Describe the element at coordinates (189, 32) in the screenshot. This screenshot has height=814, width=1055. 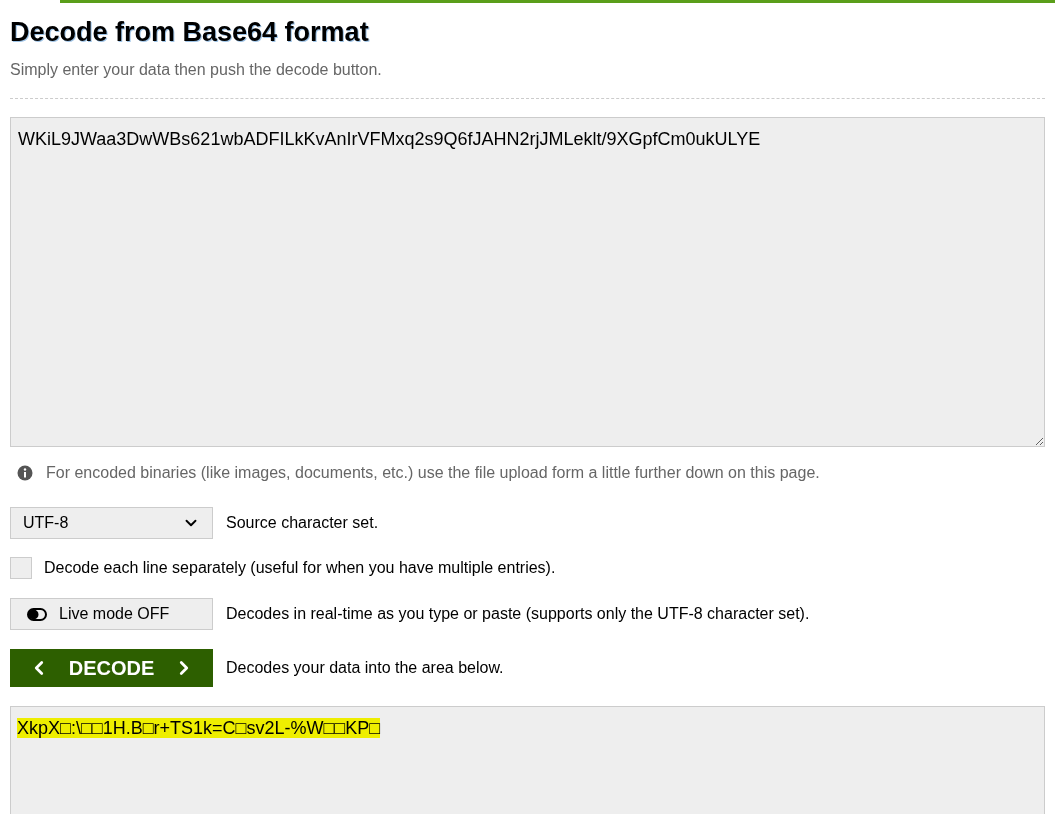
I see `page-title: Decode from Base64 format` at that location.